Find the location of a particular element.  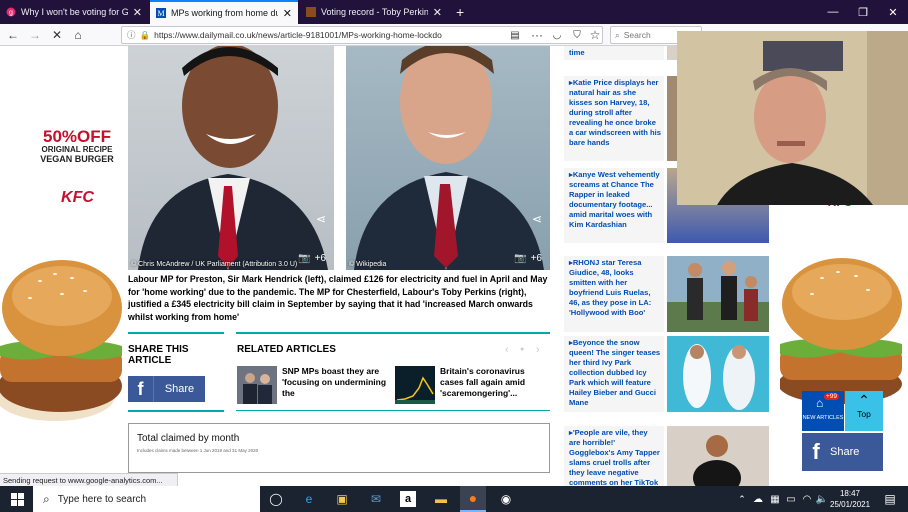

webcam-image is located at coordinates (792, 118).